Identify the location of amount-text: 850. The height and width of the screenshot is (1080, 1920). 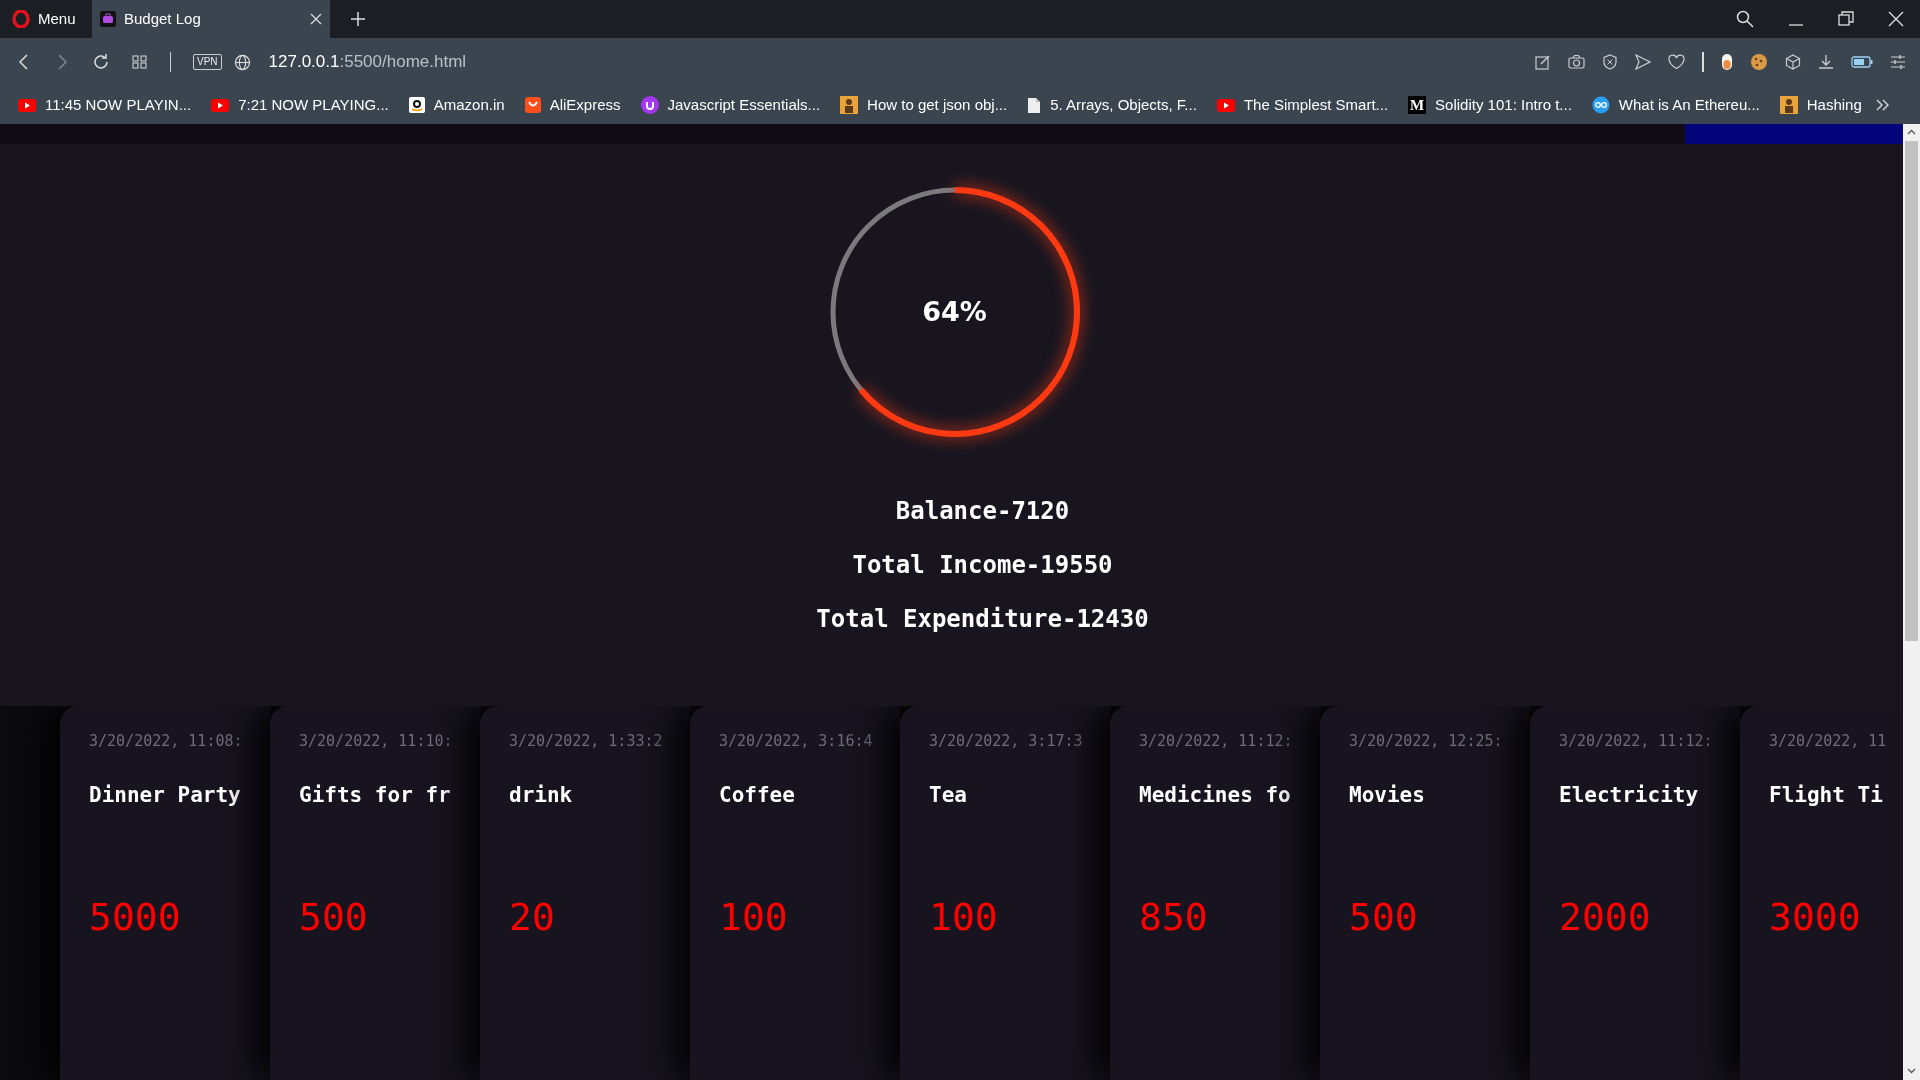
(1173, 917).